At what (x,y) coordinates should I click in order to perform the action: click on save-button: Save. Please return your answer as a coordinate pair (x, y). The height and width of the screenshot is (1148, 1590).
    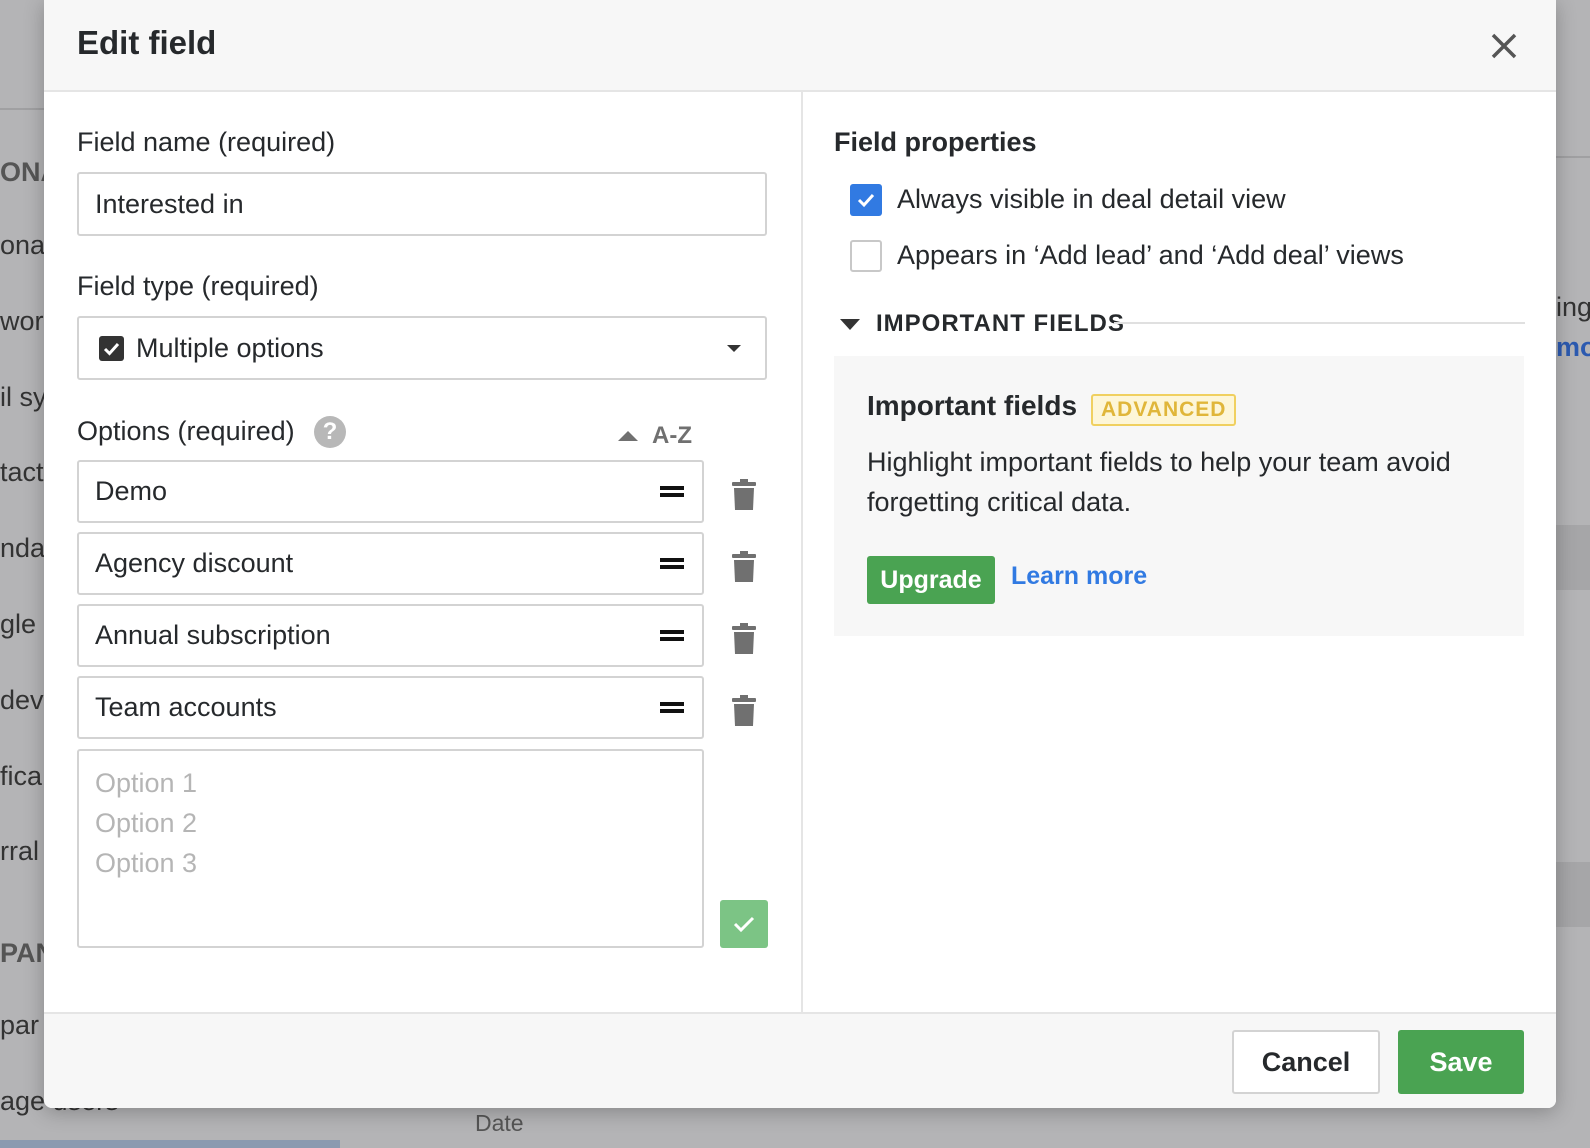
    Looking at the image, I should click on (1461, 1062).